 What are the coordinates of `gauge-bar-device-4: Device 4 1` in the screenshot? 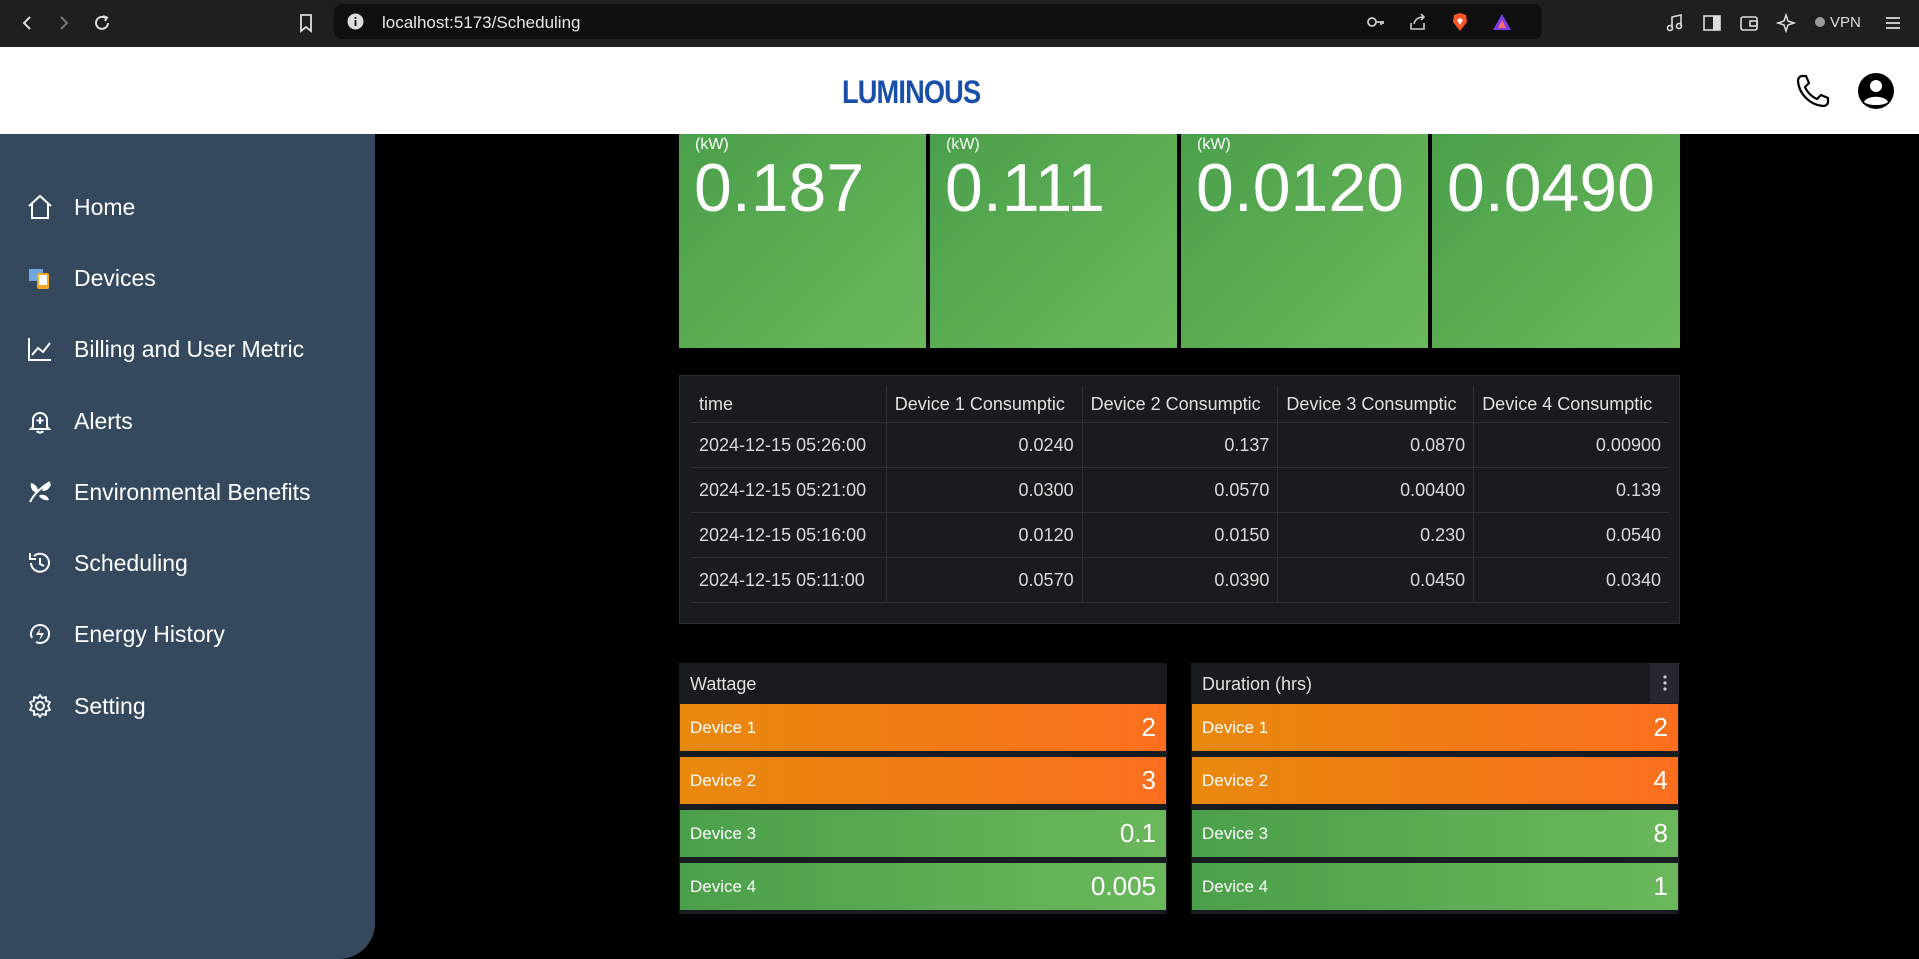 It's located at (1435, 886).